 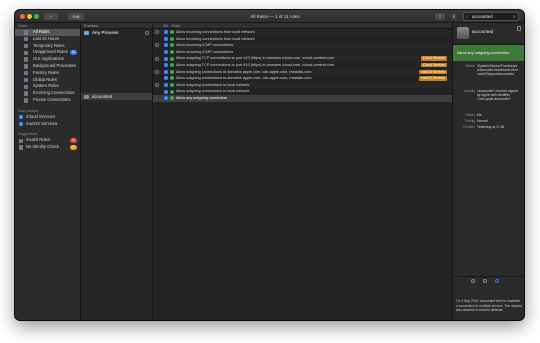 What do you see at coordinates (147, 32) in the screenshot?
I see `edit-icon` at bounding box center [147, 32].